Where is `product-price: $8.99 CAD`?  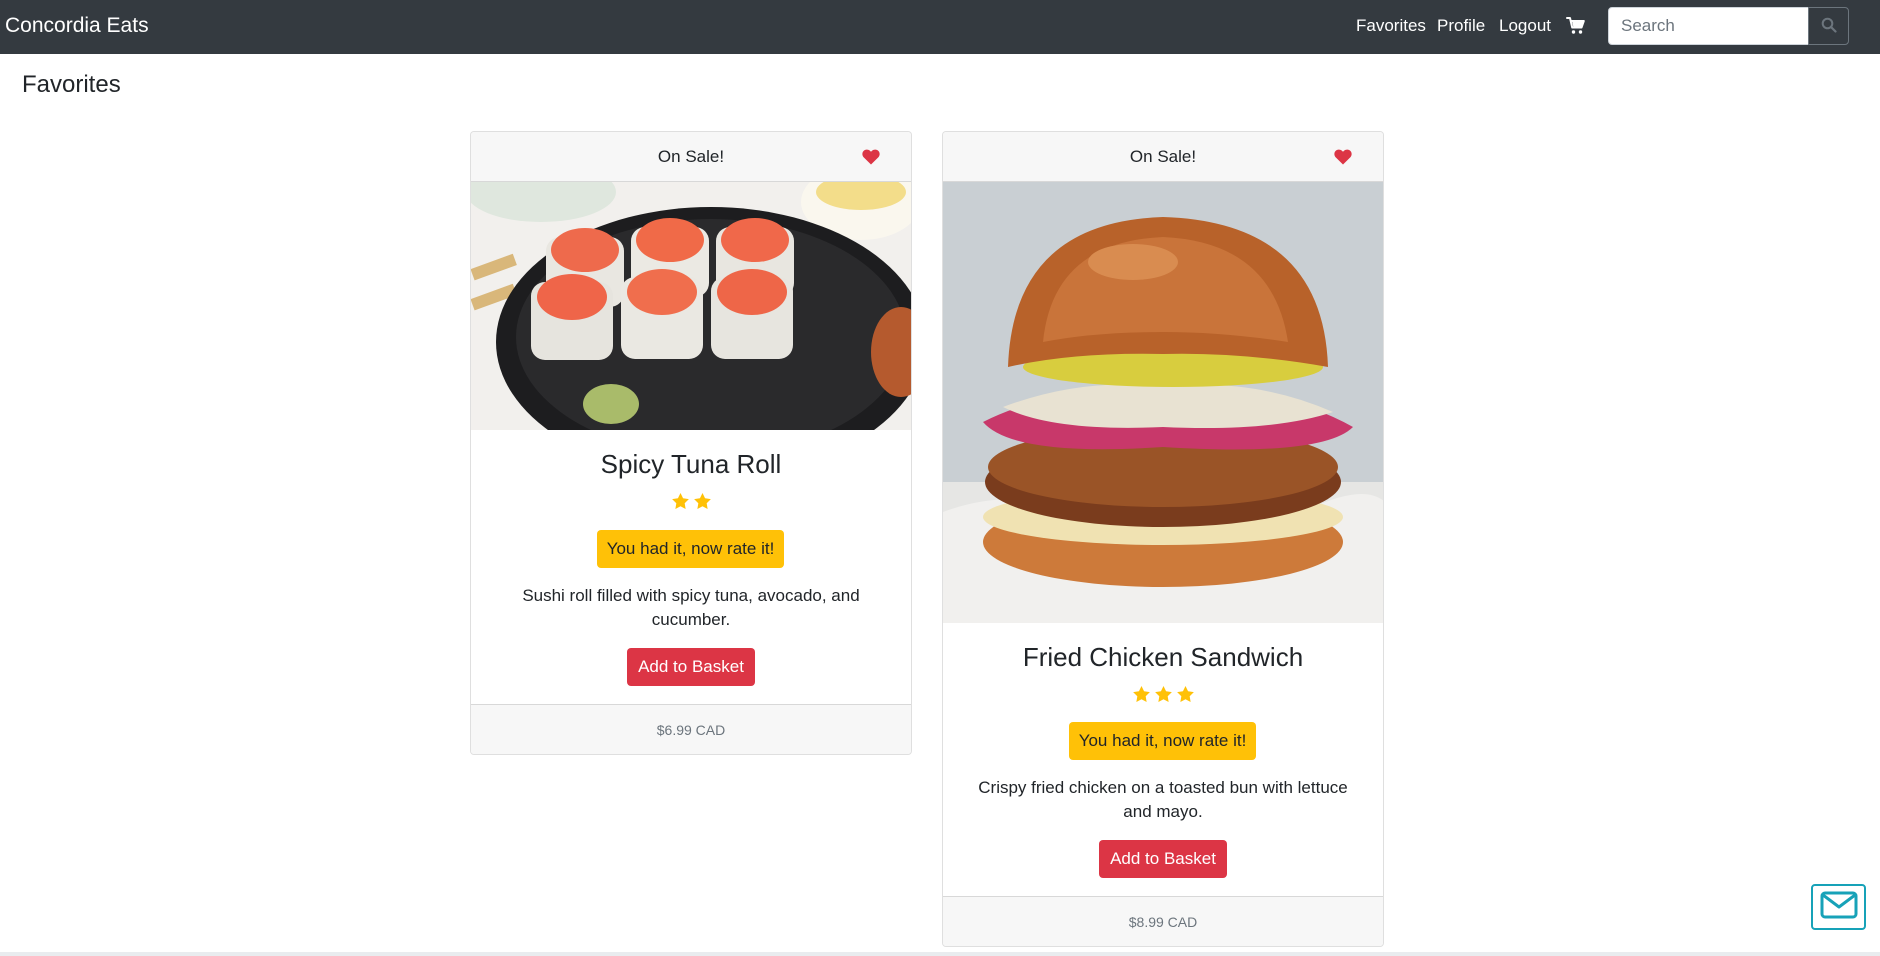 product-price: $8.99 CAD is located at coordinates (1163, 922).